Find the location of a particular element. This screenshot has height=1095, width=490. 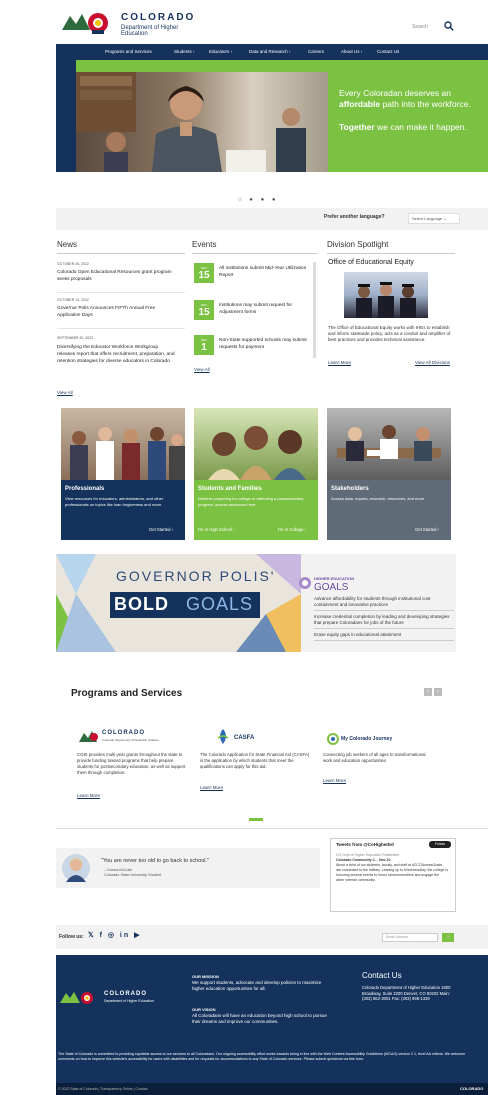

high-school-link: I'm In High School › is located at coordinates (216, 529).